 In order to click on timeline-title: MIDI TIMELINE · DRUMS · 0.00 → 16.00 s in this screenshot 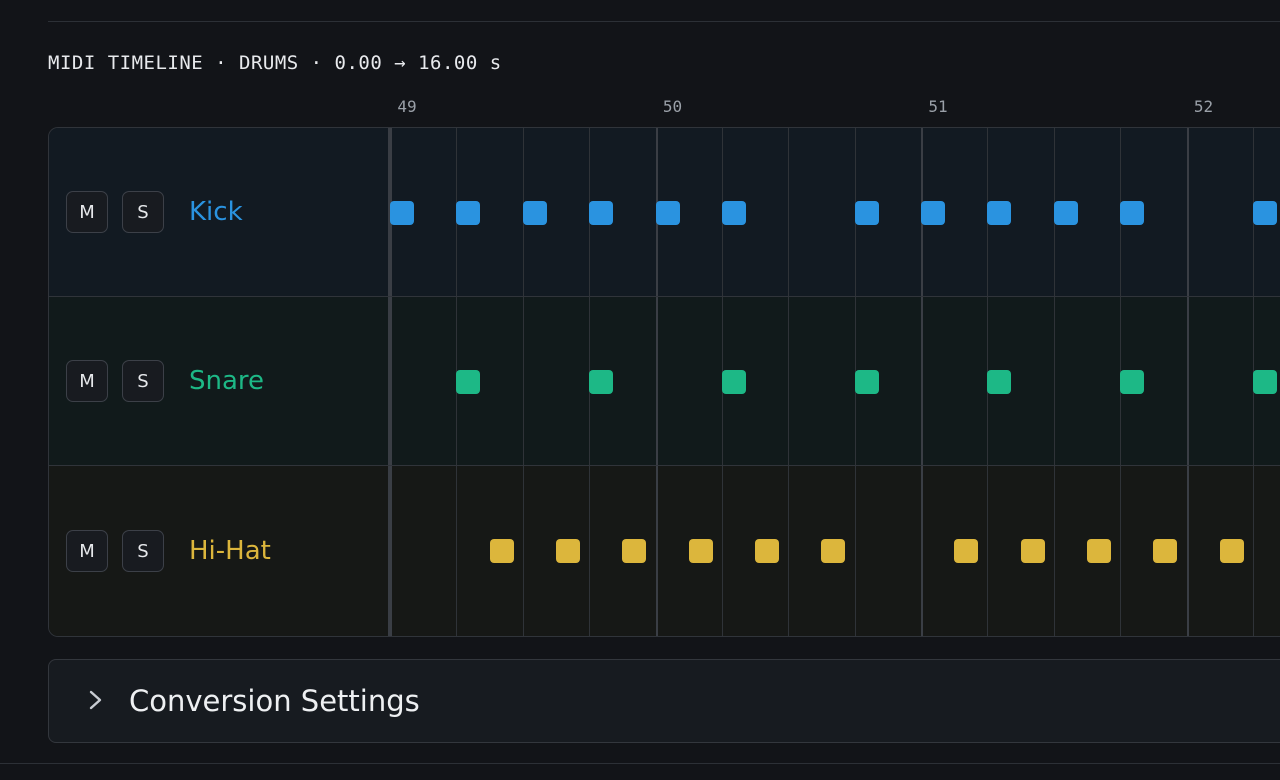, I will do `click(275, 63)`.